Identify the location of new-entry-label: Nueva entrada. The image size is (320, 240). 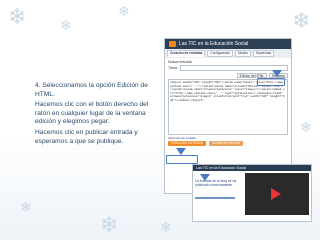
(180, 62).